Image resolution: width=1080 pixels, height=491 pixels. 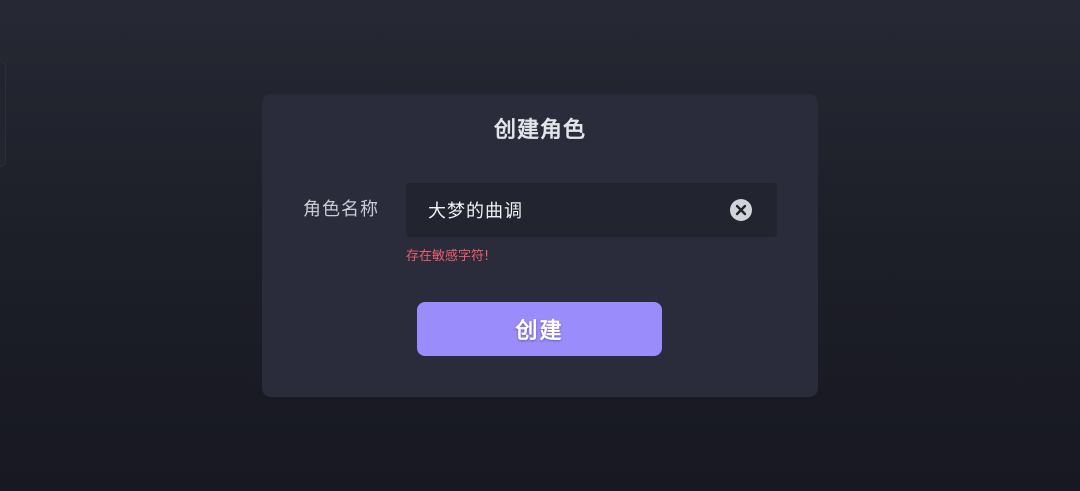 I want to click on character-name-input, so click(x=562, y=210).